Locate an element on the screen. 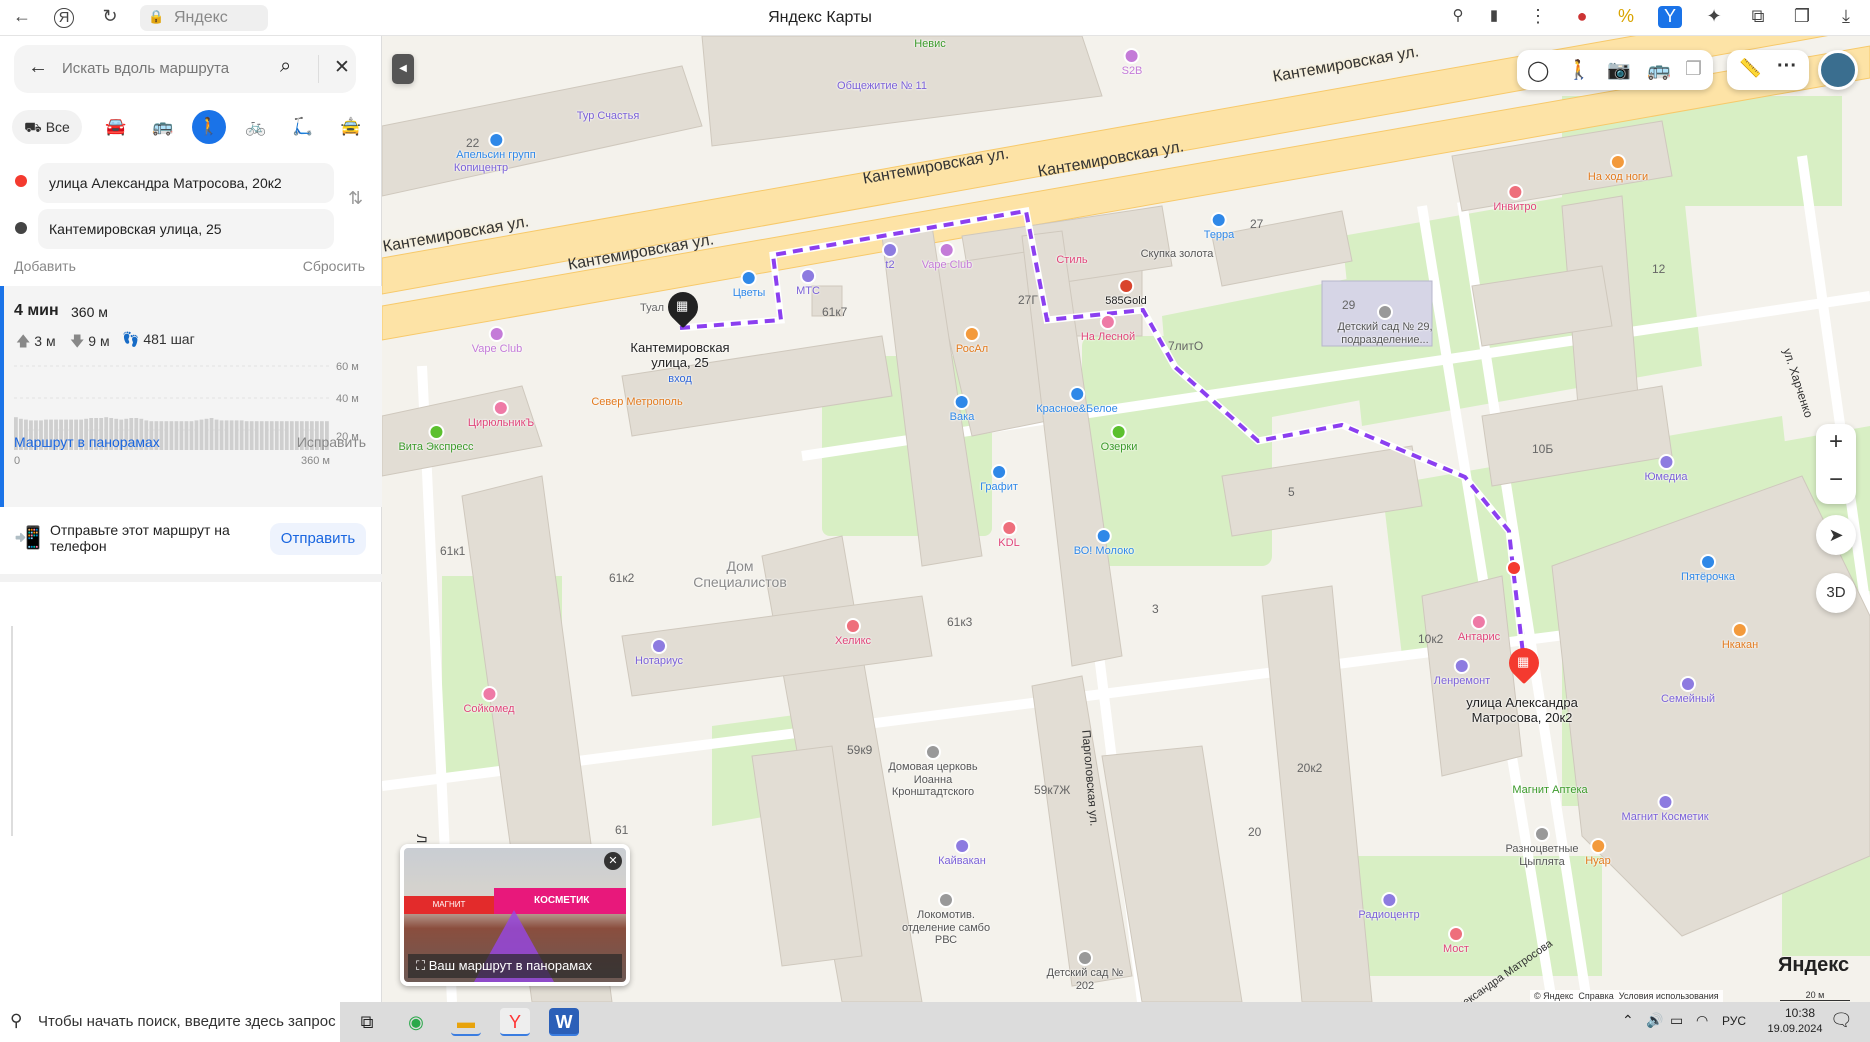  bookmark-icon: ▮ is located at coordinates (1494, 15).